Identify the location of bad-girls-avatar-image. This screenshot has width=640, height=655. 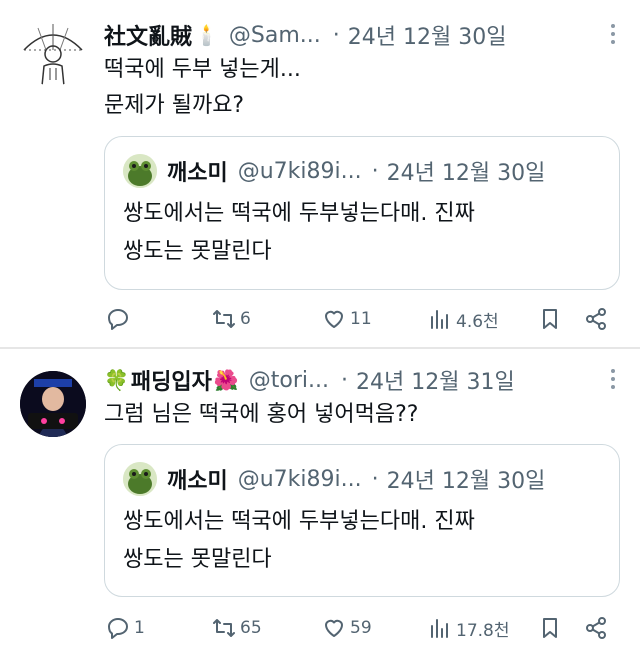
(53, 404).